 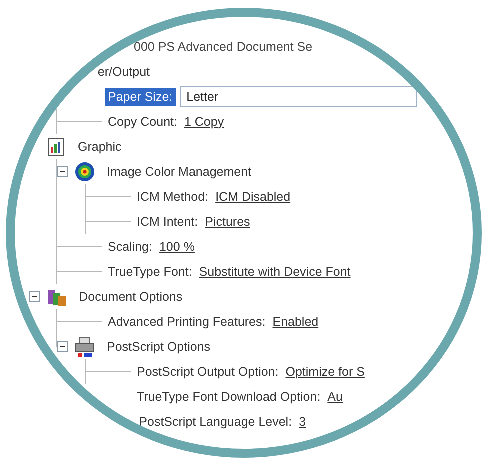 What do you see at coordinates (229, 397) in the screenshot?
I see `setting-label: TrueType Font Download Option:` at bounding box center [229, 397].